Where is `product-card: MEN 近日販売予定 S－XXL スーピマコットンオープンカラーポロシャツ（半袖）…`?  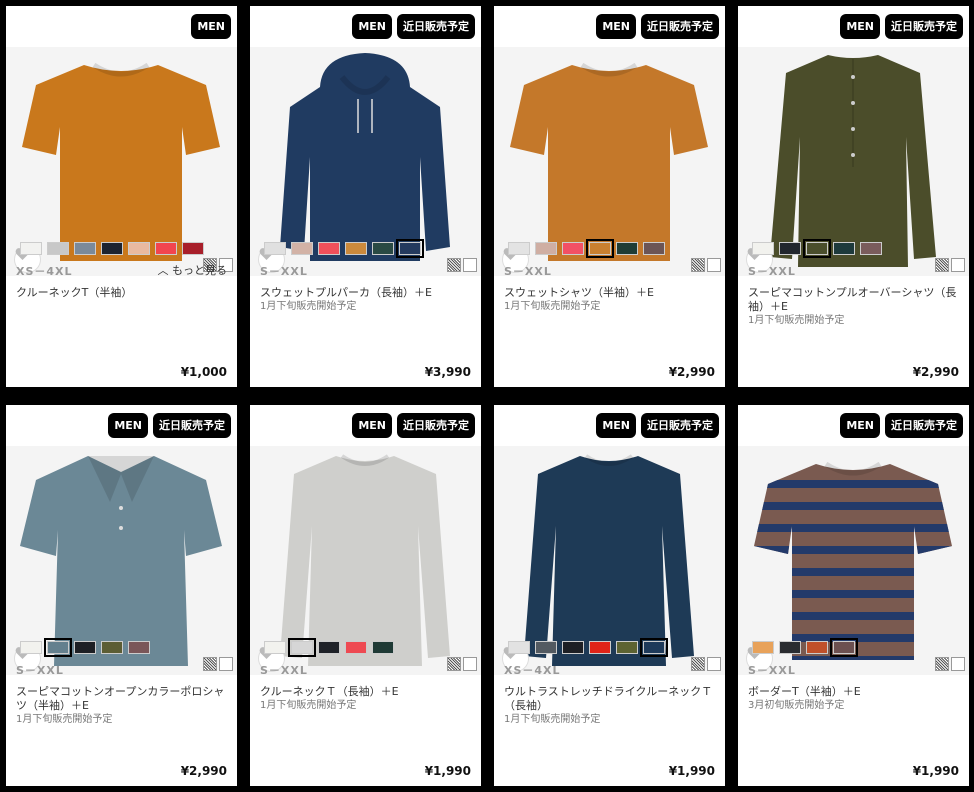 product-card: MEN 近日販売予定 S－XXL スーピマコットンオープンカラーポロシャツ（半袖）… is located at coordinates (121, 595).